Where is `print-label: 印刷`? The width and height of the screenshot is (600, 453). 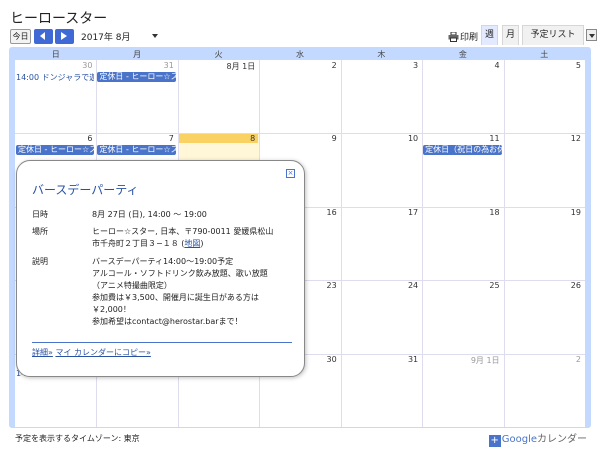
print-label: 印刷 is located at coordinates (469, 38).